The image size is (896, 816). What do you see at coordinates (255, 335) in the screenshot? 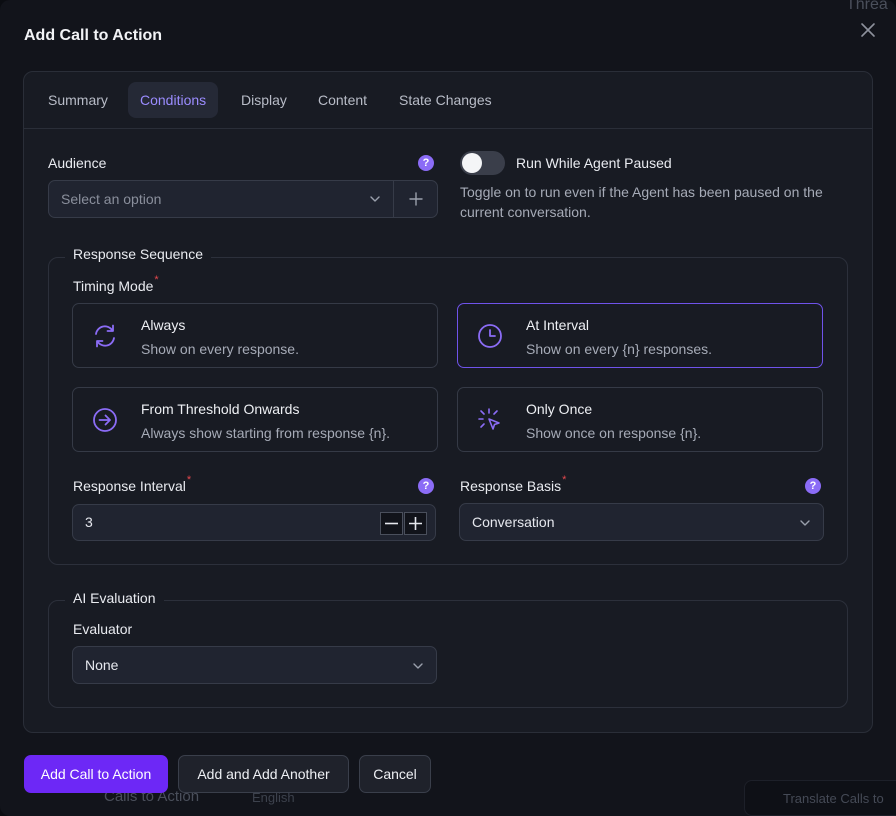
I see `timing-option-always: Always Show on every response.` at bounding box center [255, 335].